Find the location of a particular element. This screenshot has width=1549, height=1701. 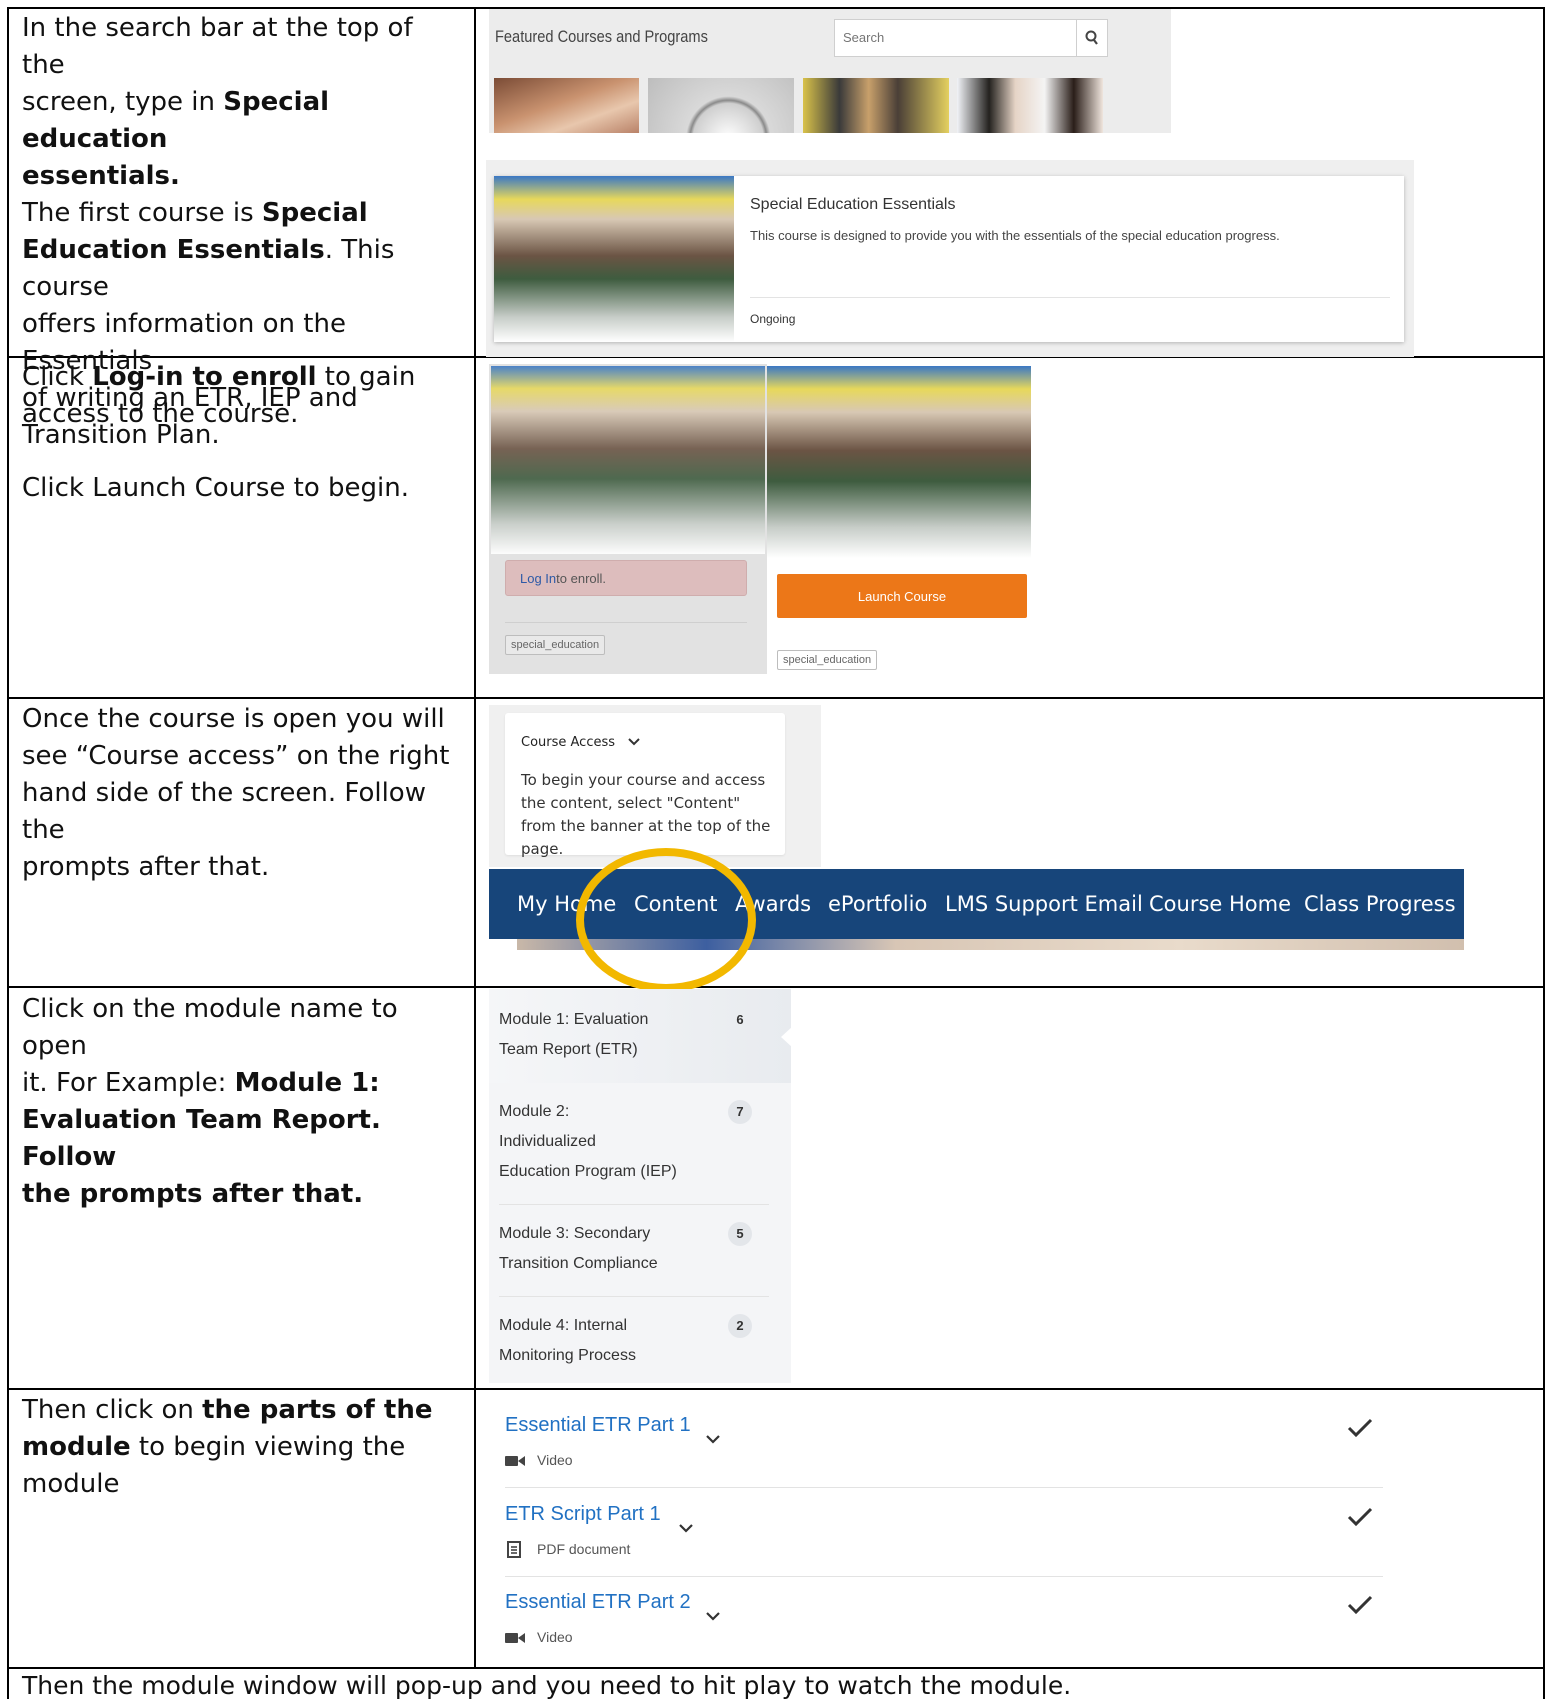

module-name-line: Individualized is located at coordinates (547, 1141).